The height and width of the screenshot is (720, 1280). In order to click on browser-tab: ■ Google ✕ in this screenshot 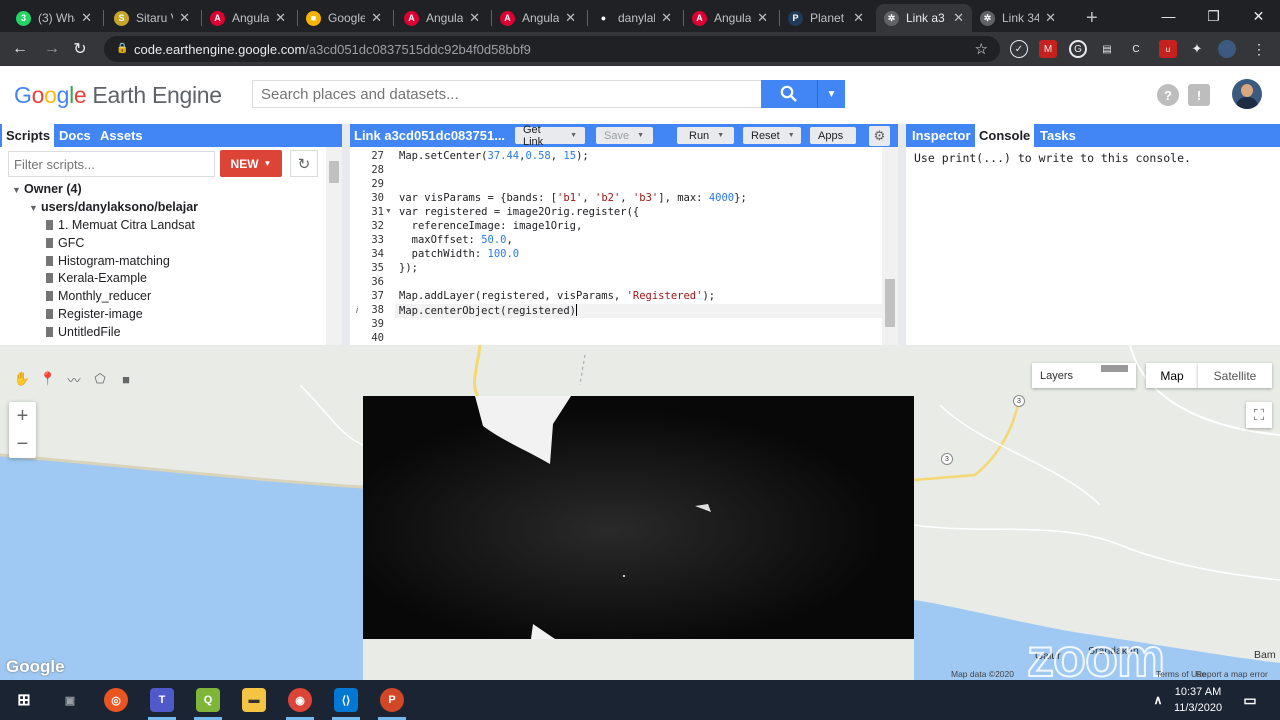, I will do `click(344, 18)`.